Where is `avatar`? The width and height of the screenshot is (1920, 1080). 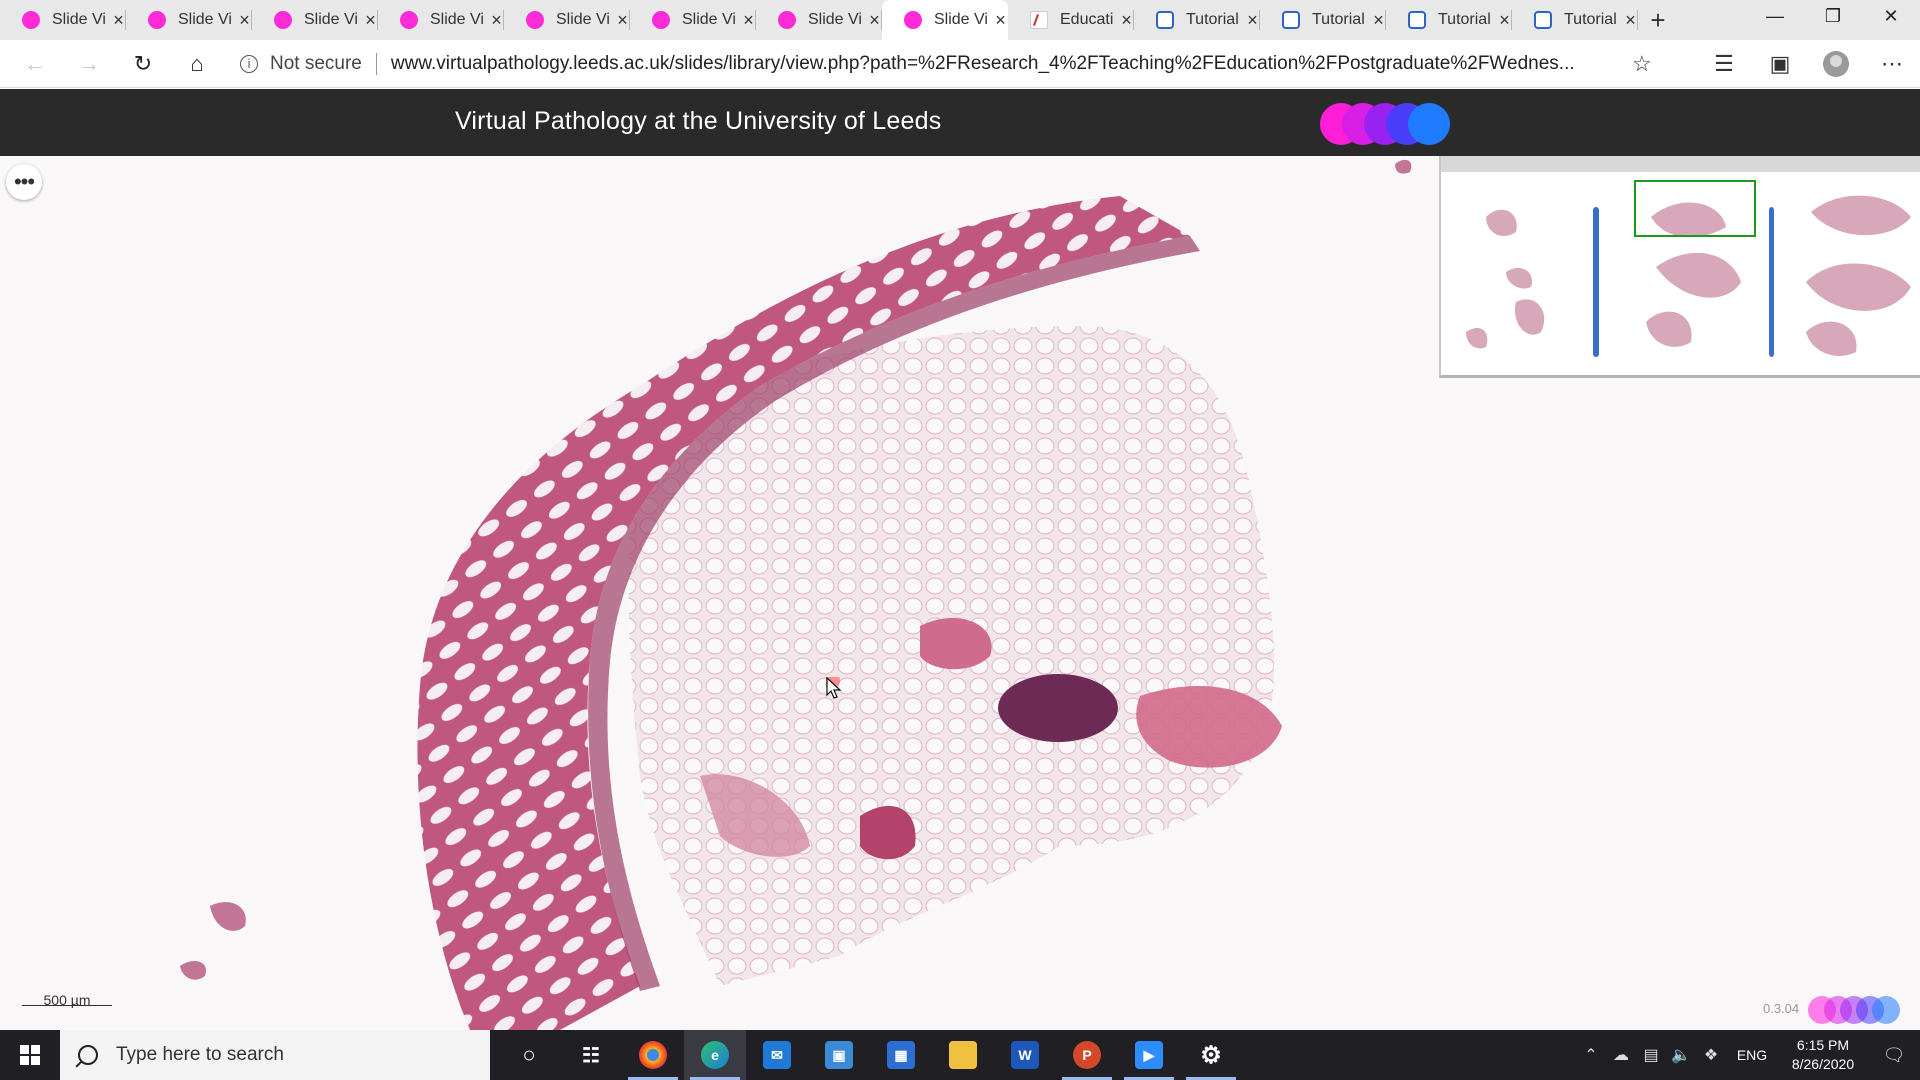
avatar is located at coordinates (1836, 64).